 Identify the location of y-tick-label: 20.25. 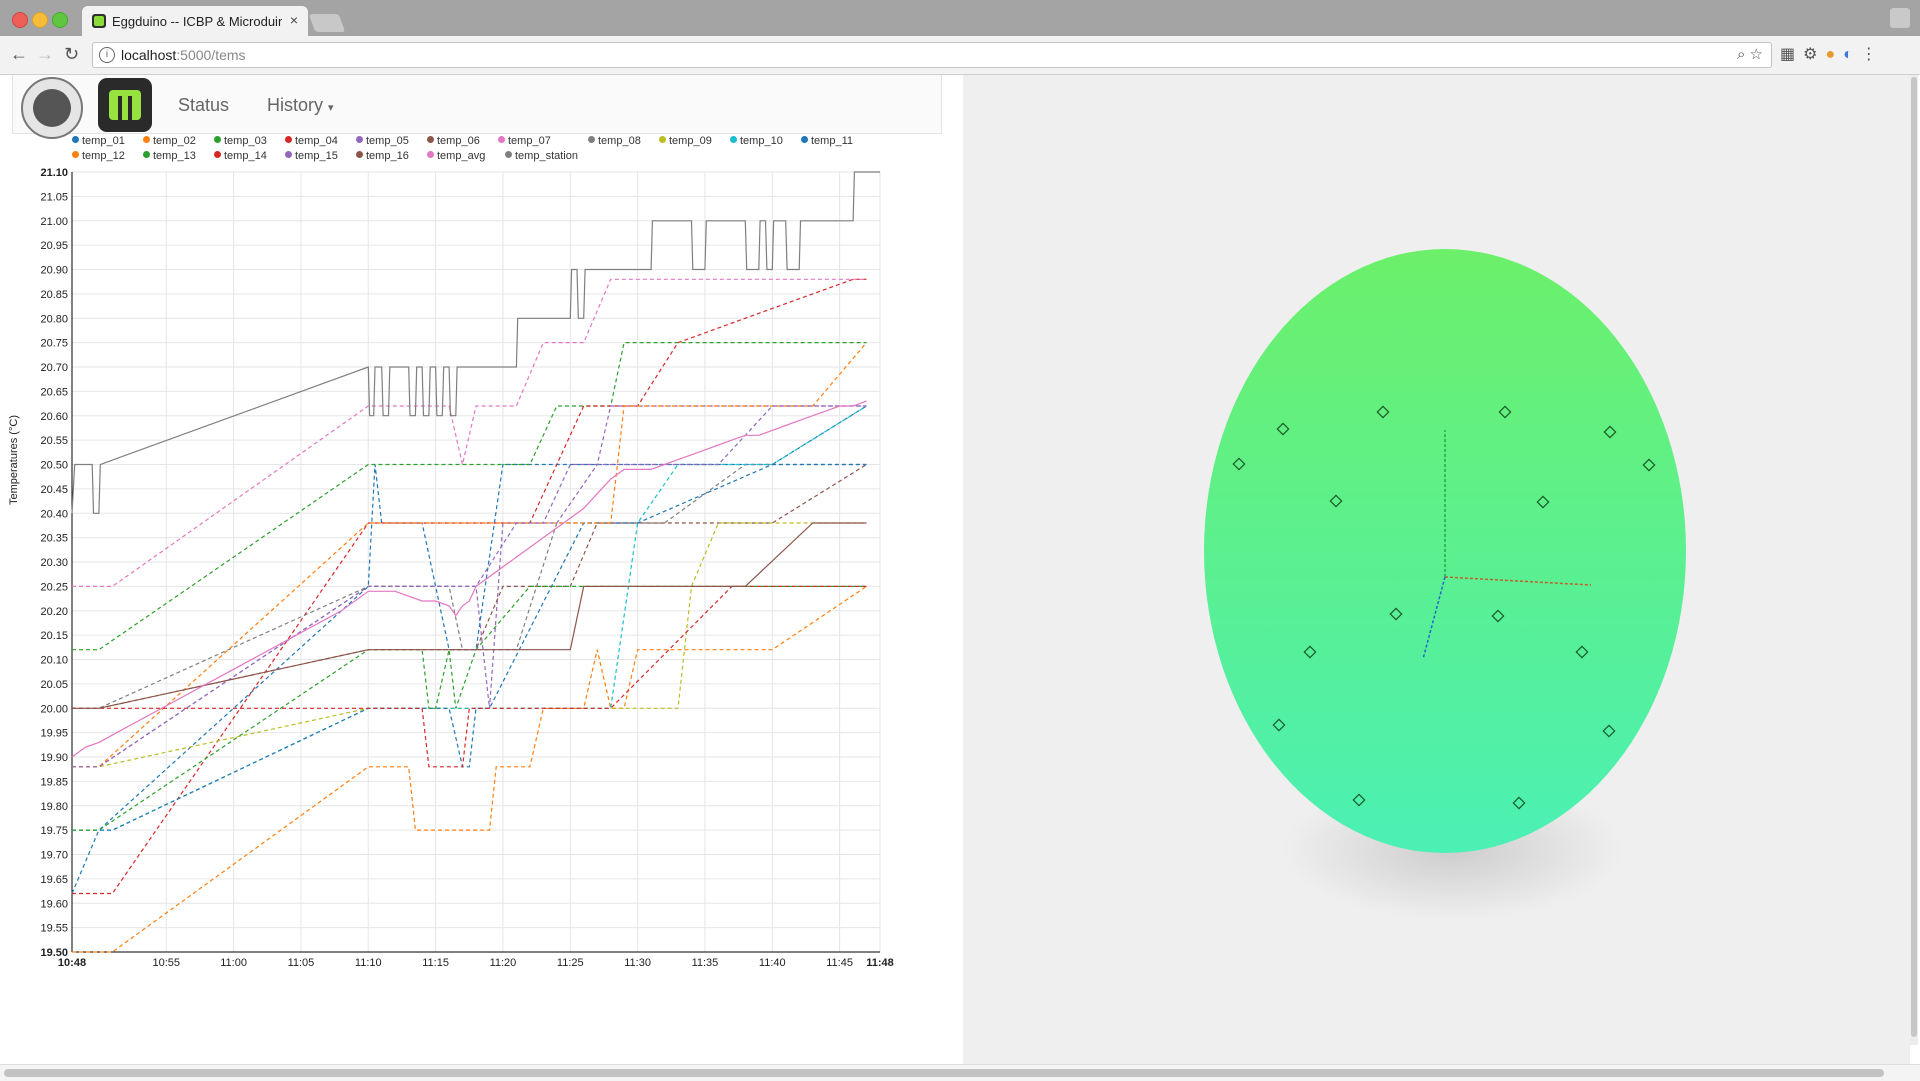
(54, 587).